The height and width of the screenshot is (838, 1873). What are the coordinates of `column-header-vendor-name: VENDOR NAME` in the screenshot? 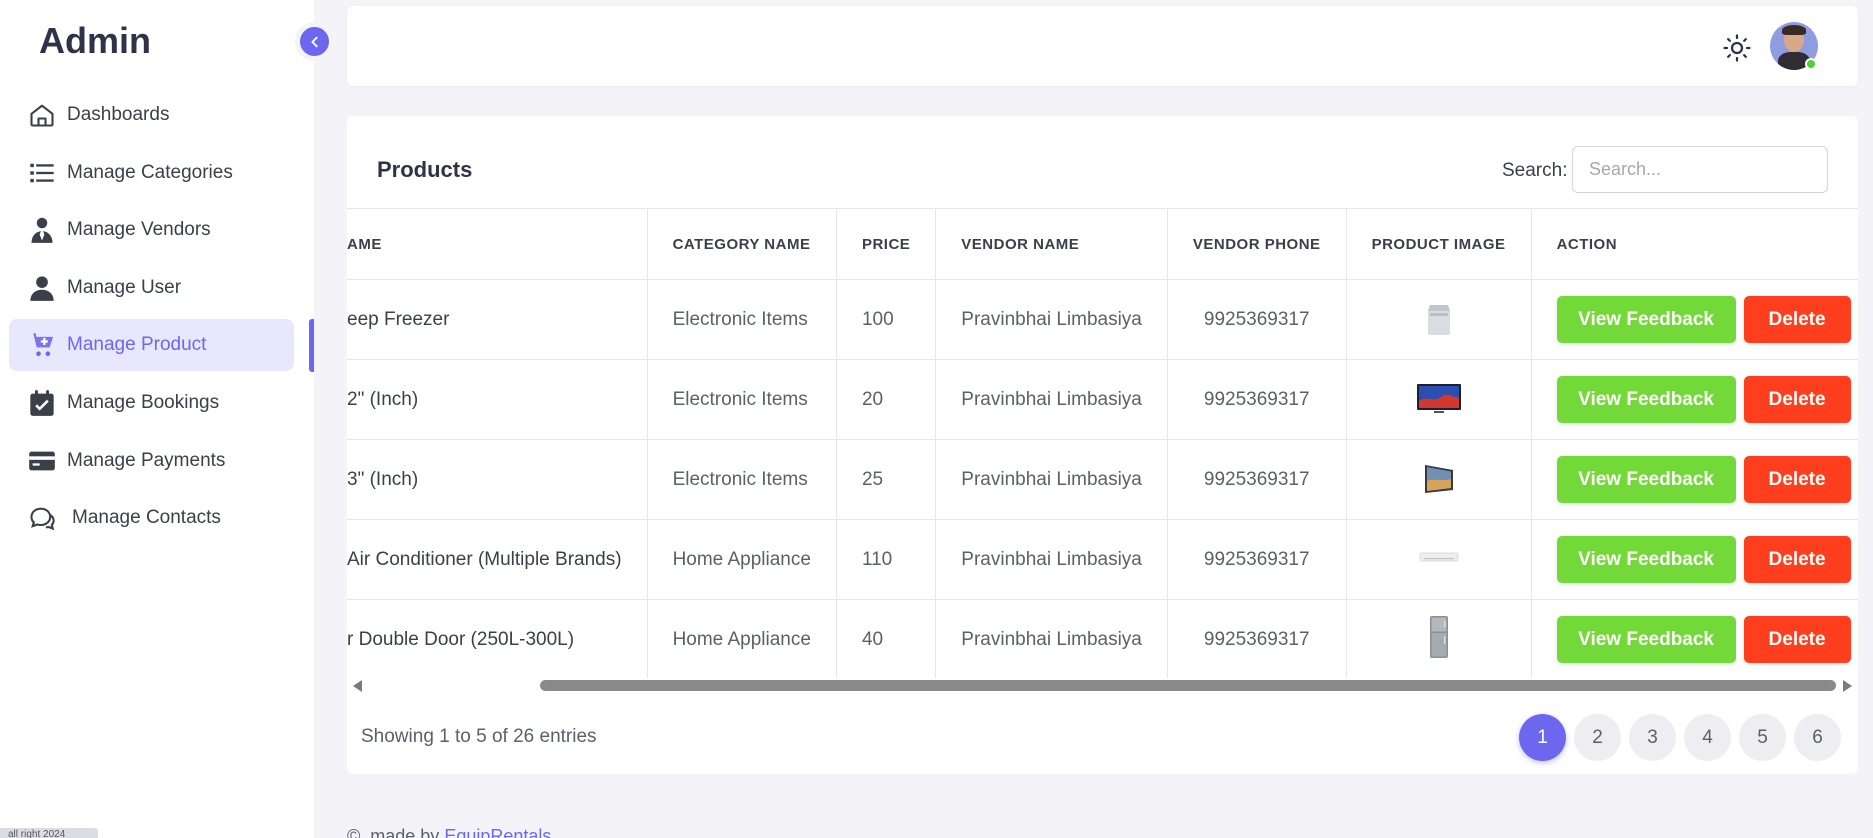 It's located at (1051, 244).